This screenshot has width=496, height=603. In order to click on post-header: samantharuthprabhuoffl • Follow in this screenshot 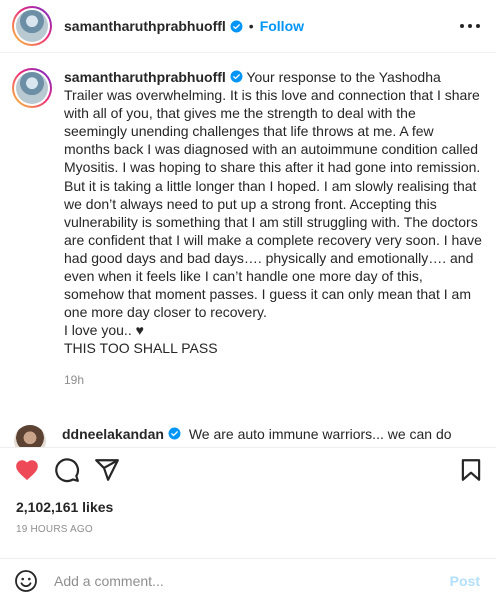, I will do `click(248, 26)`.